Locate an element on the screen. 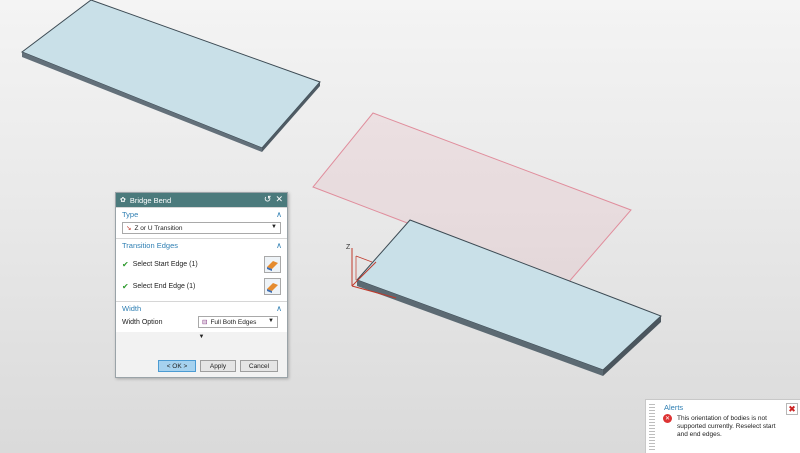 This screenshot has height=453, width=800. type-select: ↘ Z or U Transition ▼ is located at coordinates (201, 228).